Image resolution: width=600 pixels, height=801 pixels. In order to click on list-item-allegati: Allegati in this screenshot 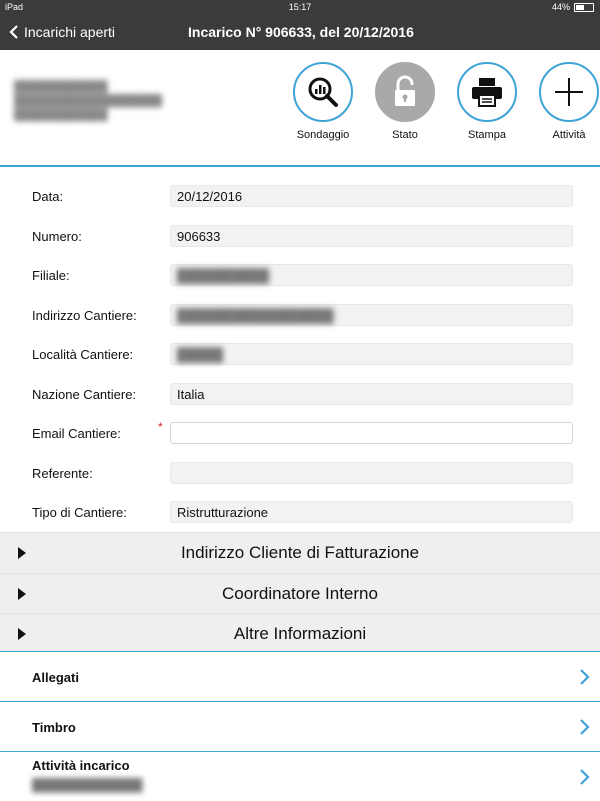, I will do `click(300, 676)`.